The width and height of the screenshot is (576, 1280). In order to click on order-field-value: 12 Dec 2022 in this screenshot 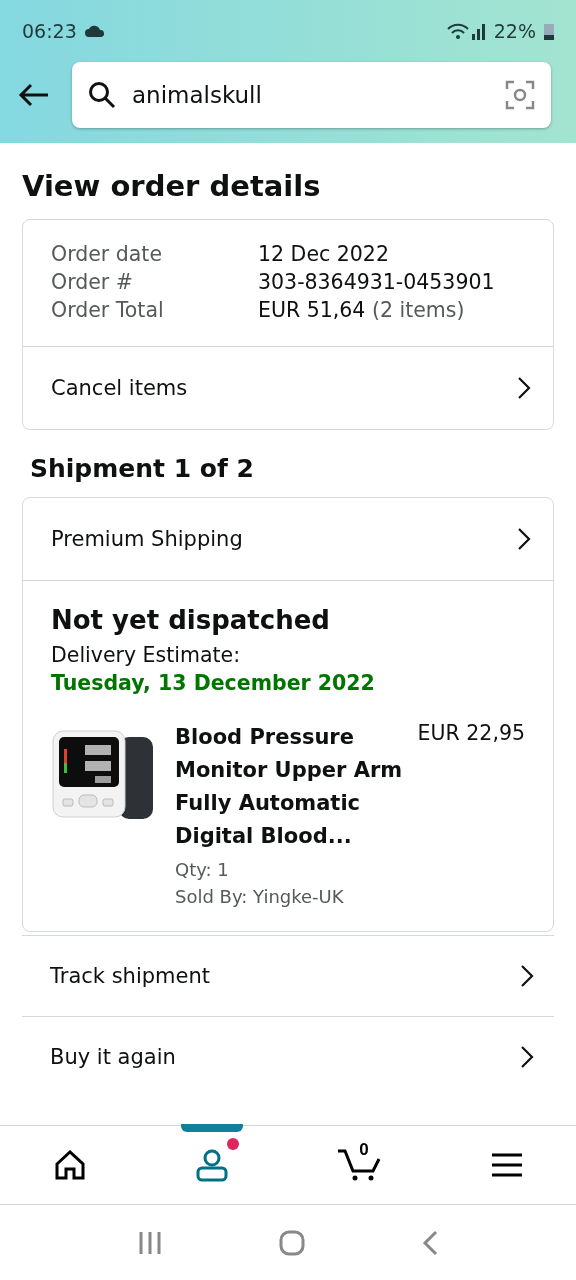, I will do `click(324, 254)`.